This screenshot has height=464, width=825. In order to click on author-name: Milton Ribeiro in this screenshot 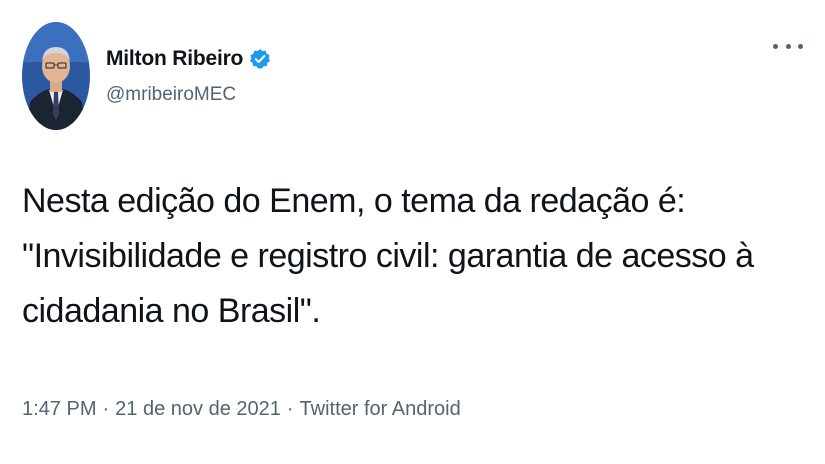, I will do `click(174, 59)`.